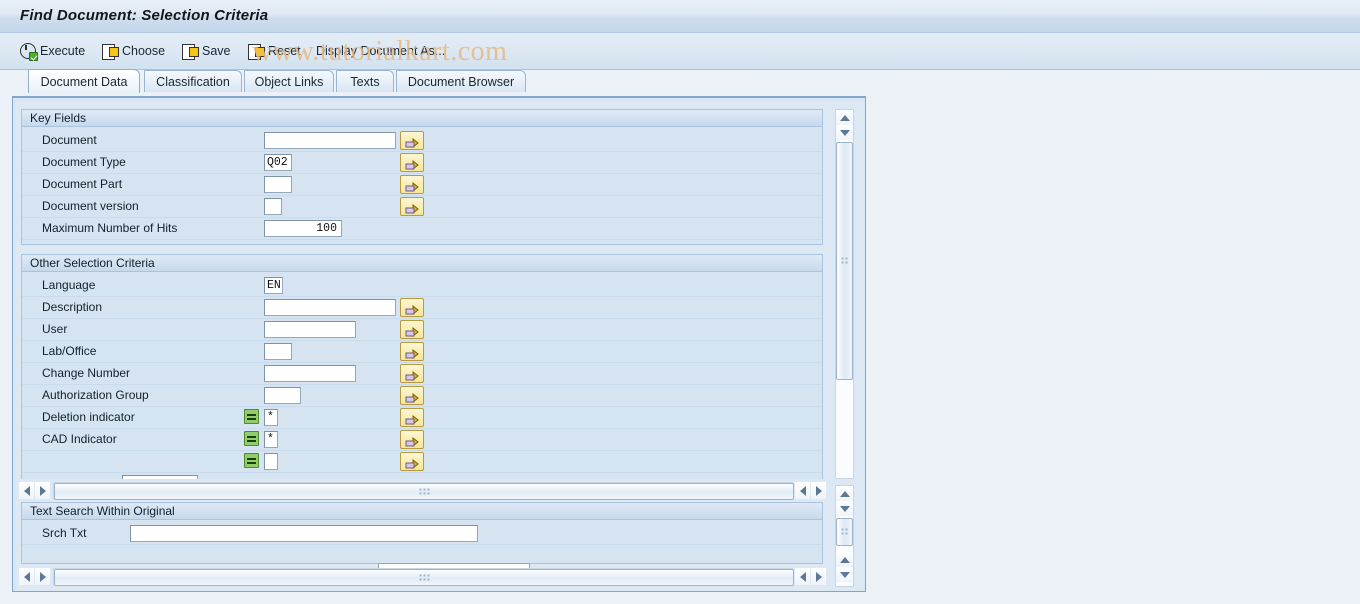 This screenshot has width=1360, height=604. I want to click on save-button: Save, so click(206, 51).